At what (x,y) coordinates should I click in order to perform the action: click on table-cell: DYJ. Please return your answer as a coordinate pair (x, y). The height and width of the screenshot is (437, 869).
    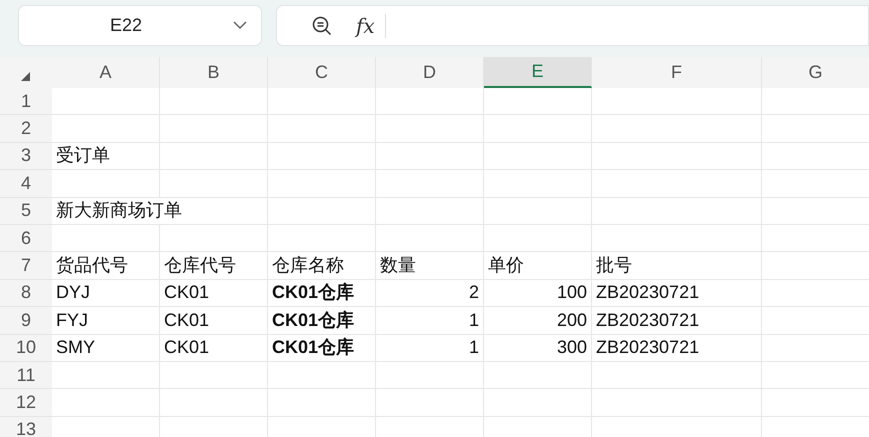
    Looking at the image, I should click on (106, 294).